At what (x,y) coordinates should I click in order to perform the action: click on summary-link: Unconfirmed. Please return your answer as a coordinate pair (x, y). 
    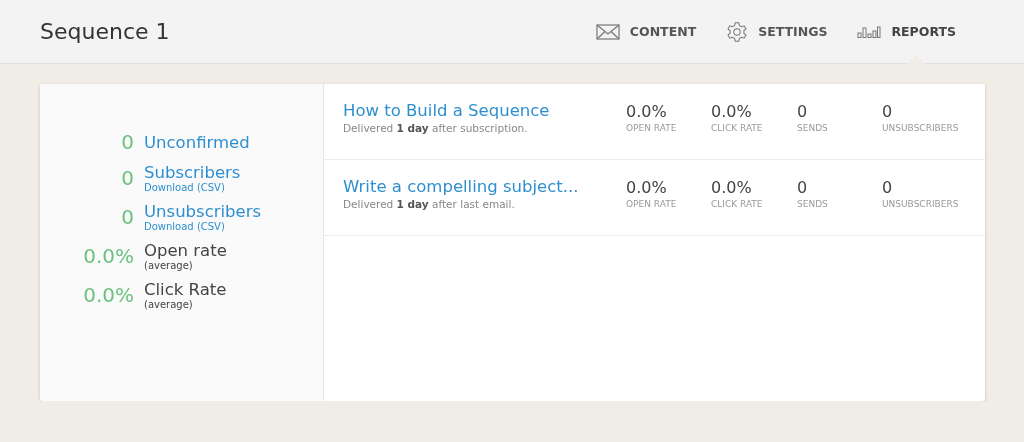
    Looking at the image, I should click on (197, 142).